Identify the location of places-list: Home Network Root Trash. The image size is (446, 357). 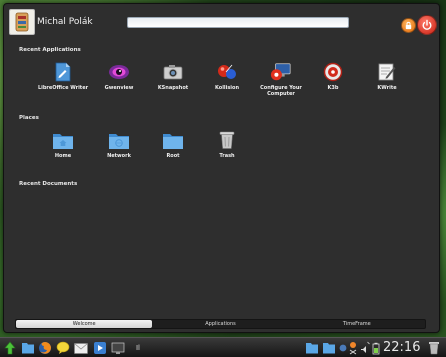
(221, 148).